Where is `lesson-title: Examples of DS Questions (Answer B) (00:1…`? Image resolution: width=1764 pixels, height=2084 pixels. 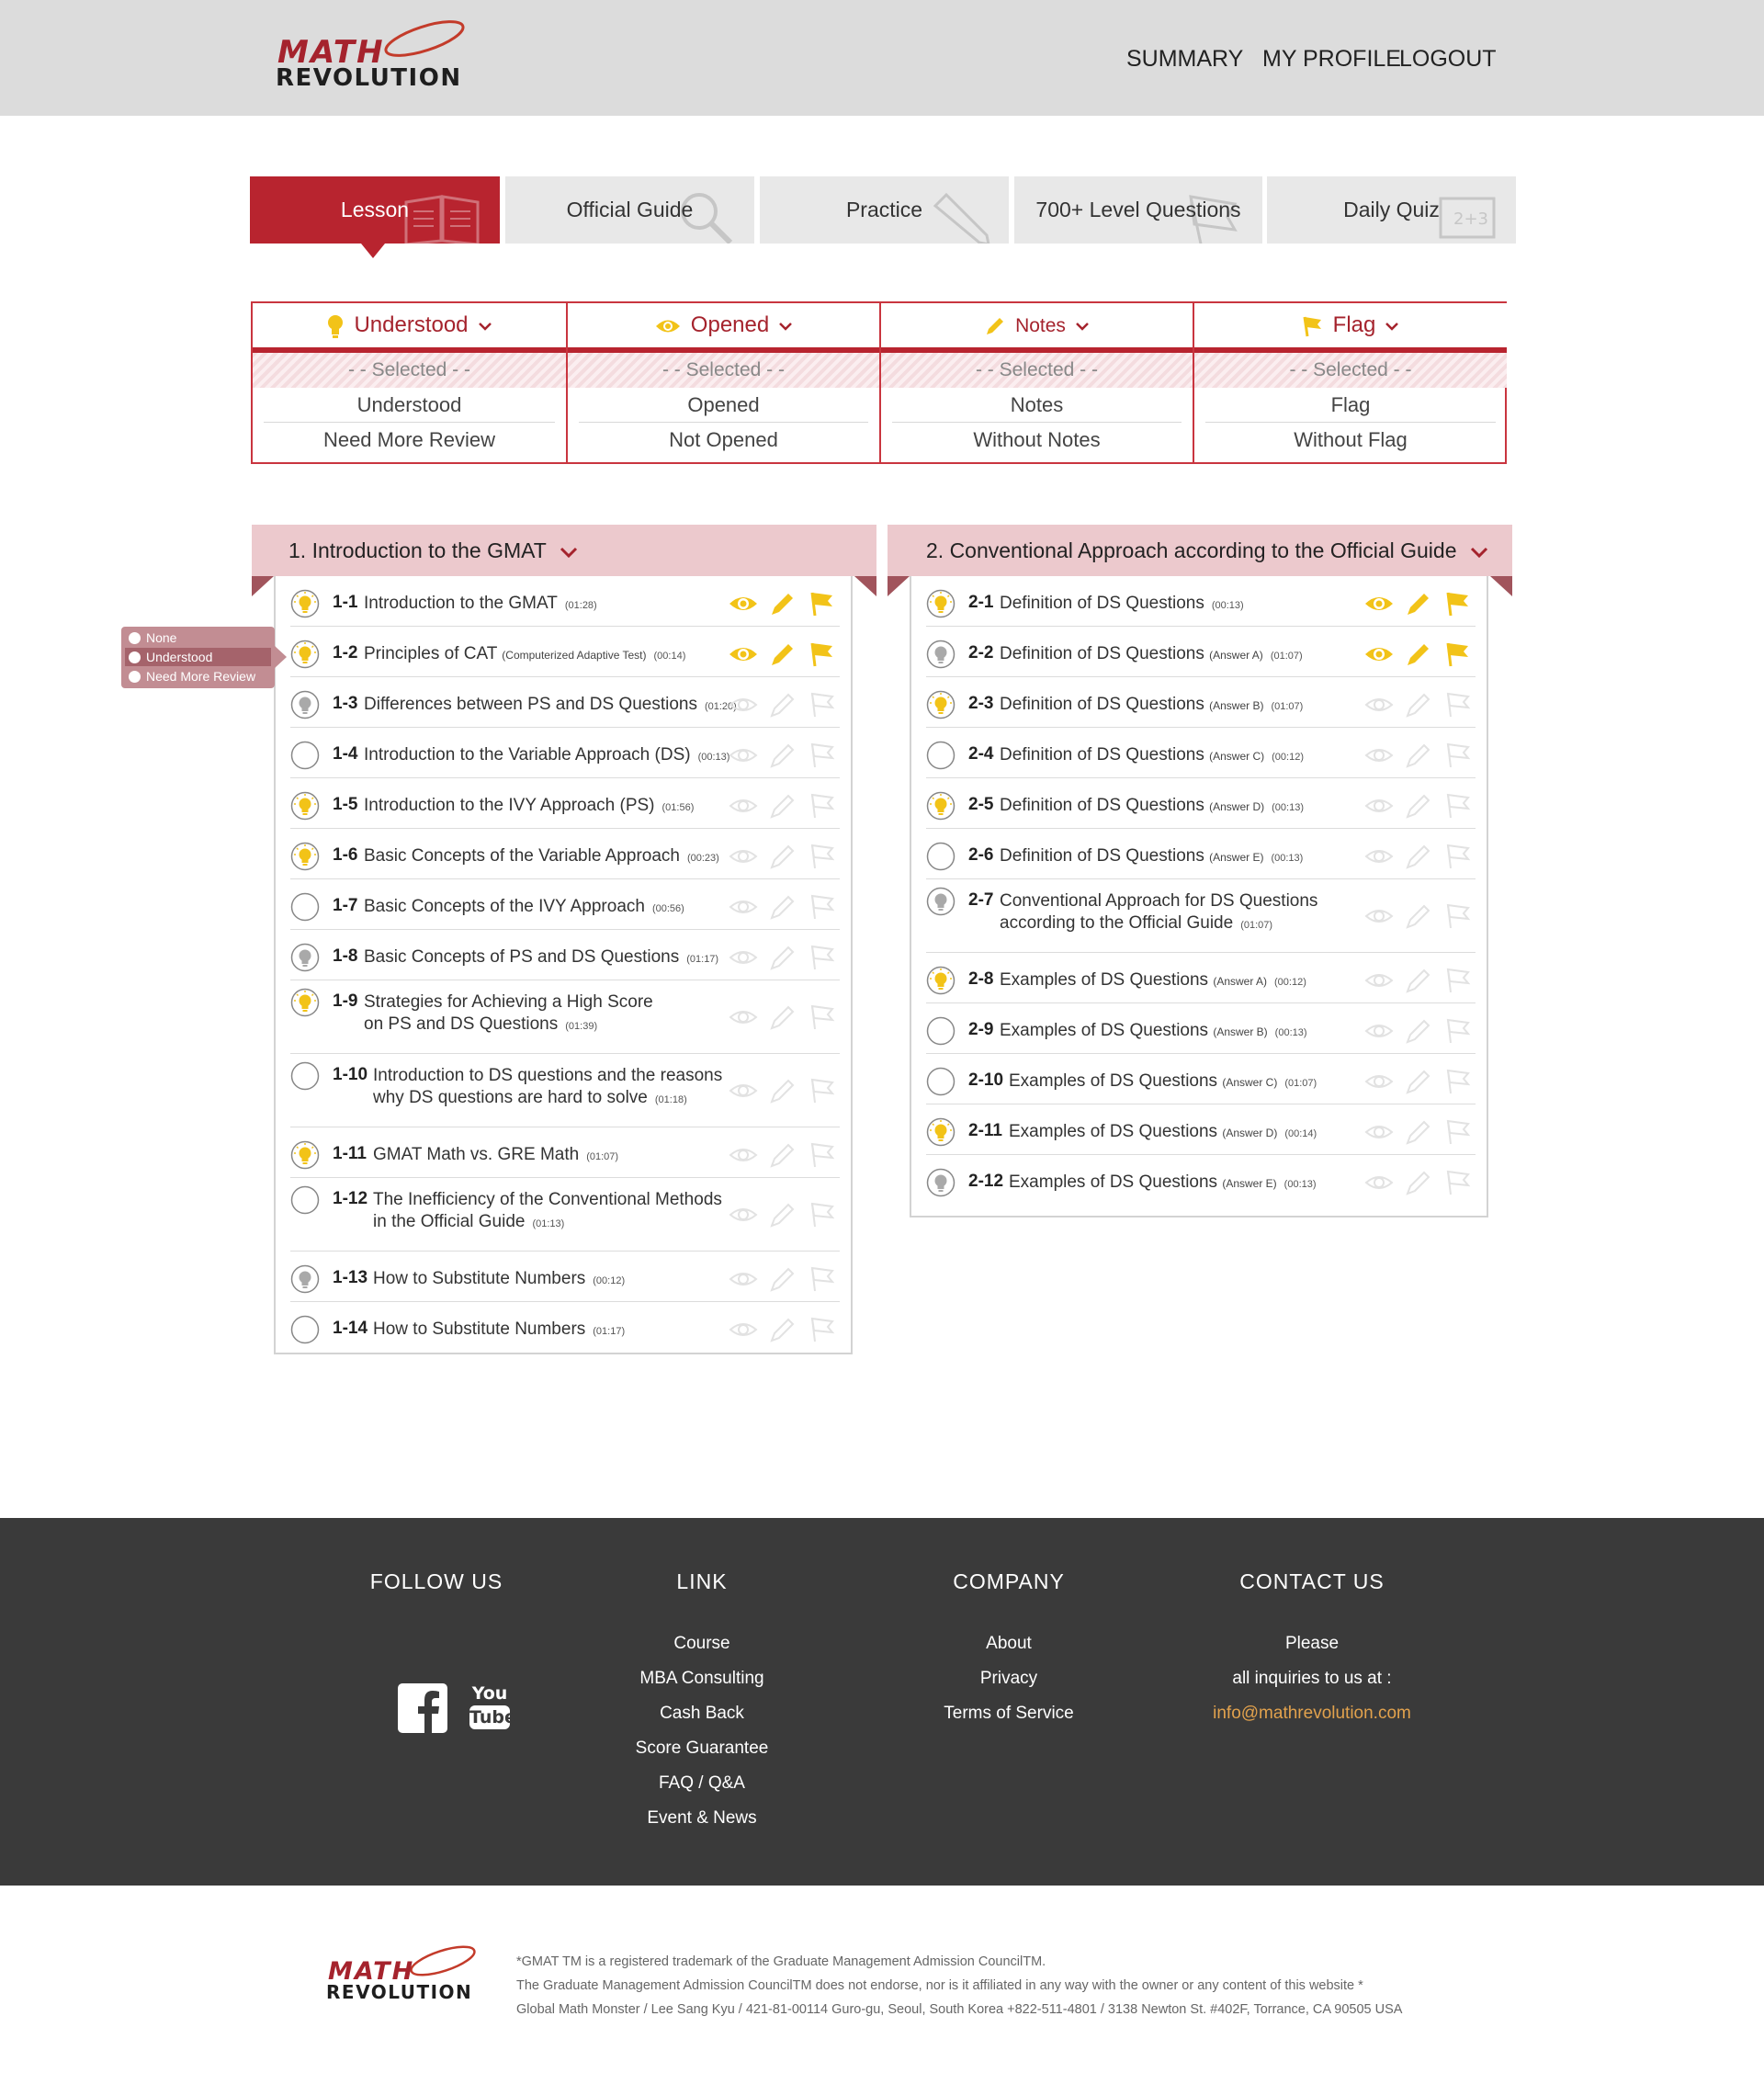 lesson-title: Examples of DS Questions (Answer B) (00:1… is located at coordinates (1153, 1032).